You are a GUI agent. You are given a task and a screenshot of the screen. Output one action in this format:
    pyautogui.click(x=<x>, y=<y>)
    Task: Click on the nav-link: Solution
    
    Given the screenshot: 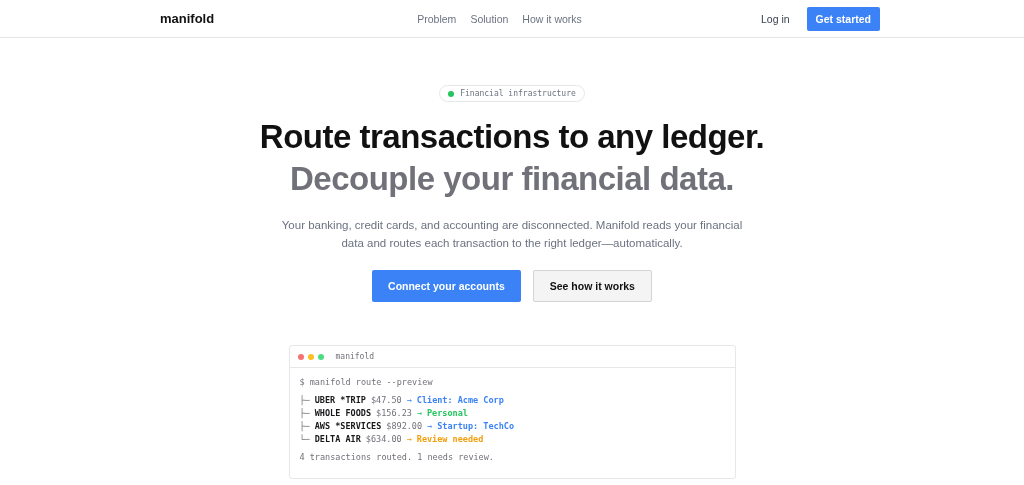 What is the action you would take?
    pyautogui.click(x=489, y=18)
    